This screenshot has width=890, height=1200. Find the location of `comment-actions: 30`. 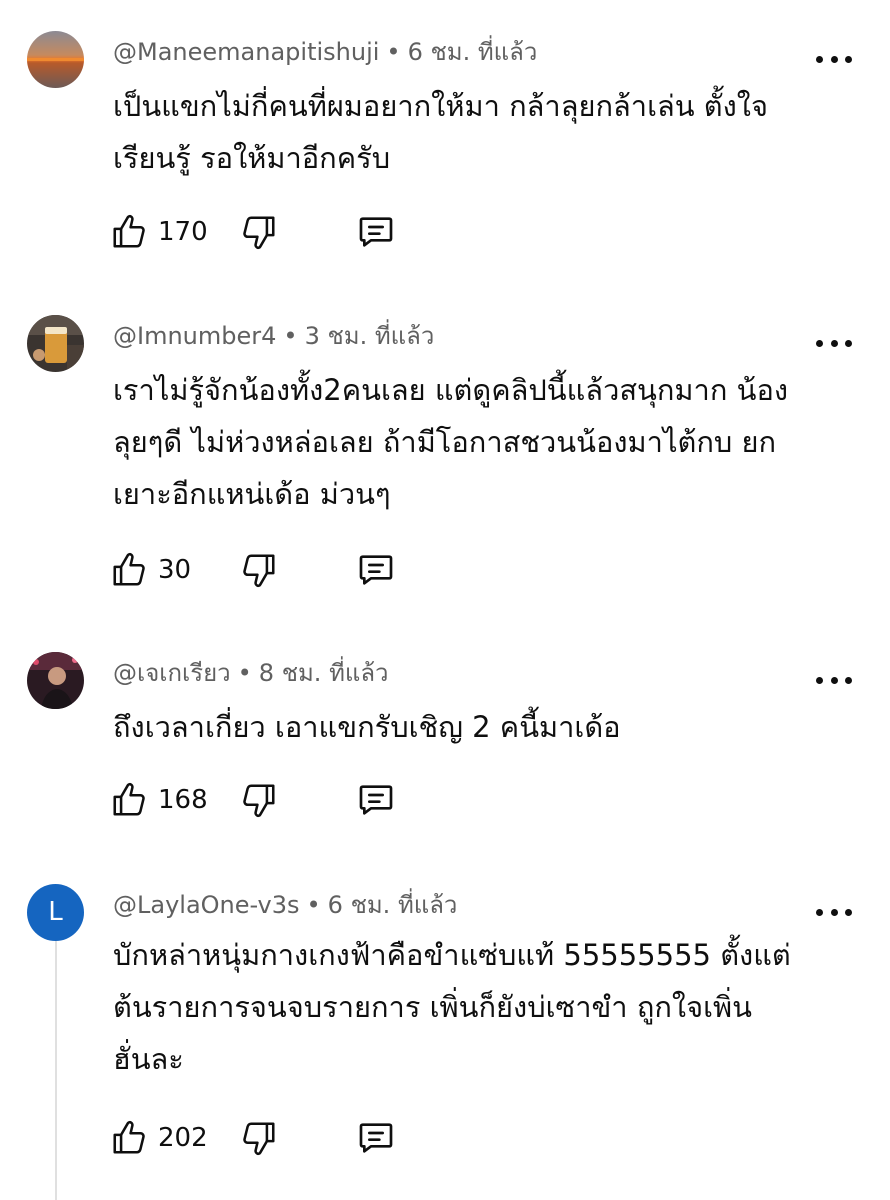

comment-actions: 30 is located at coordinates (270, 570).